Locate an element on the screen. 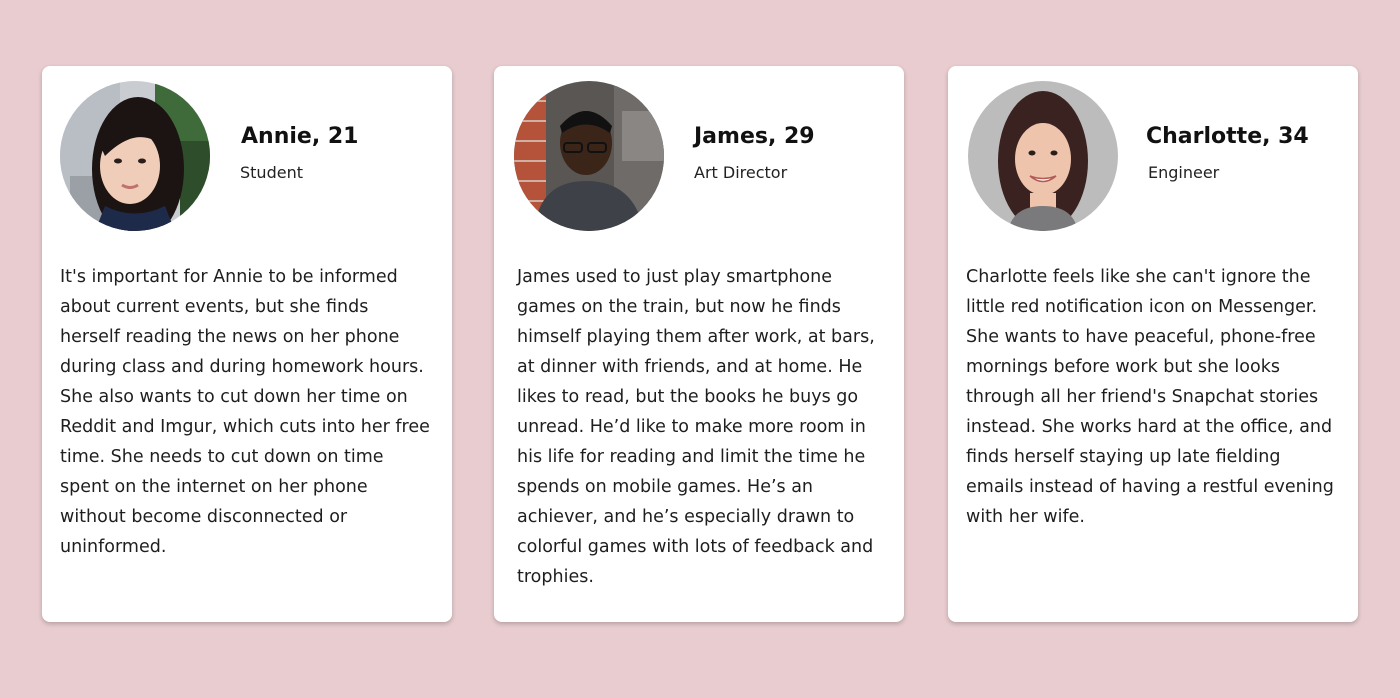 The width and height of the screenshot is (1400, 698). persona-role: Engineer is located at coordinates (1184, 172).